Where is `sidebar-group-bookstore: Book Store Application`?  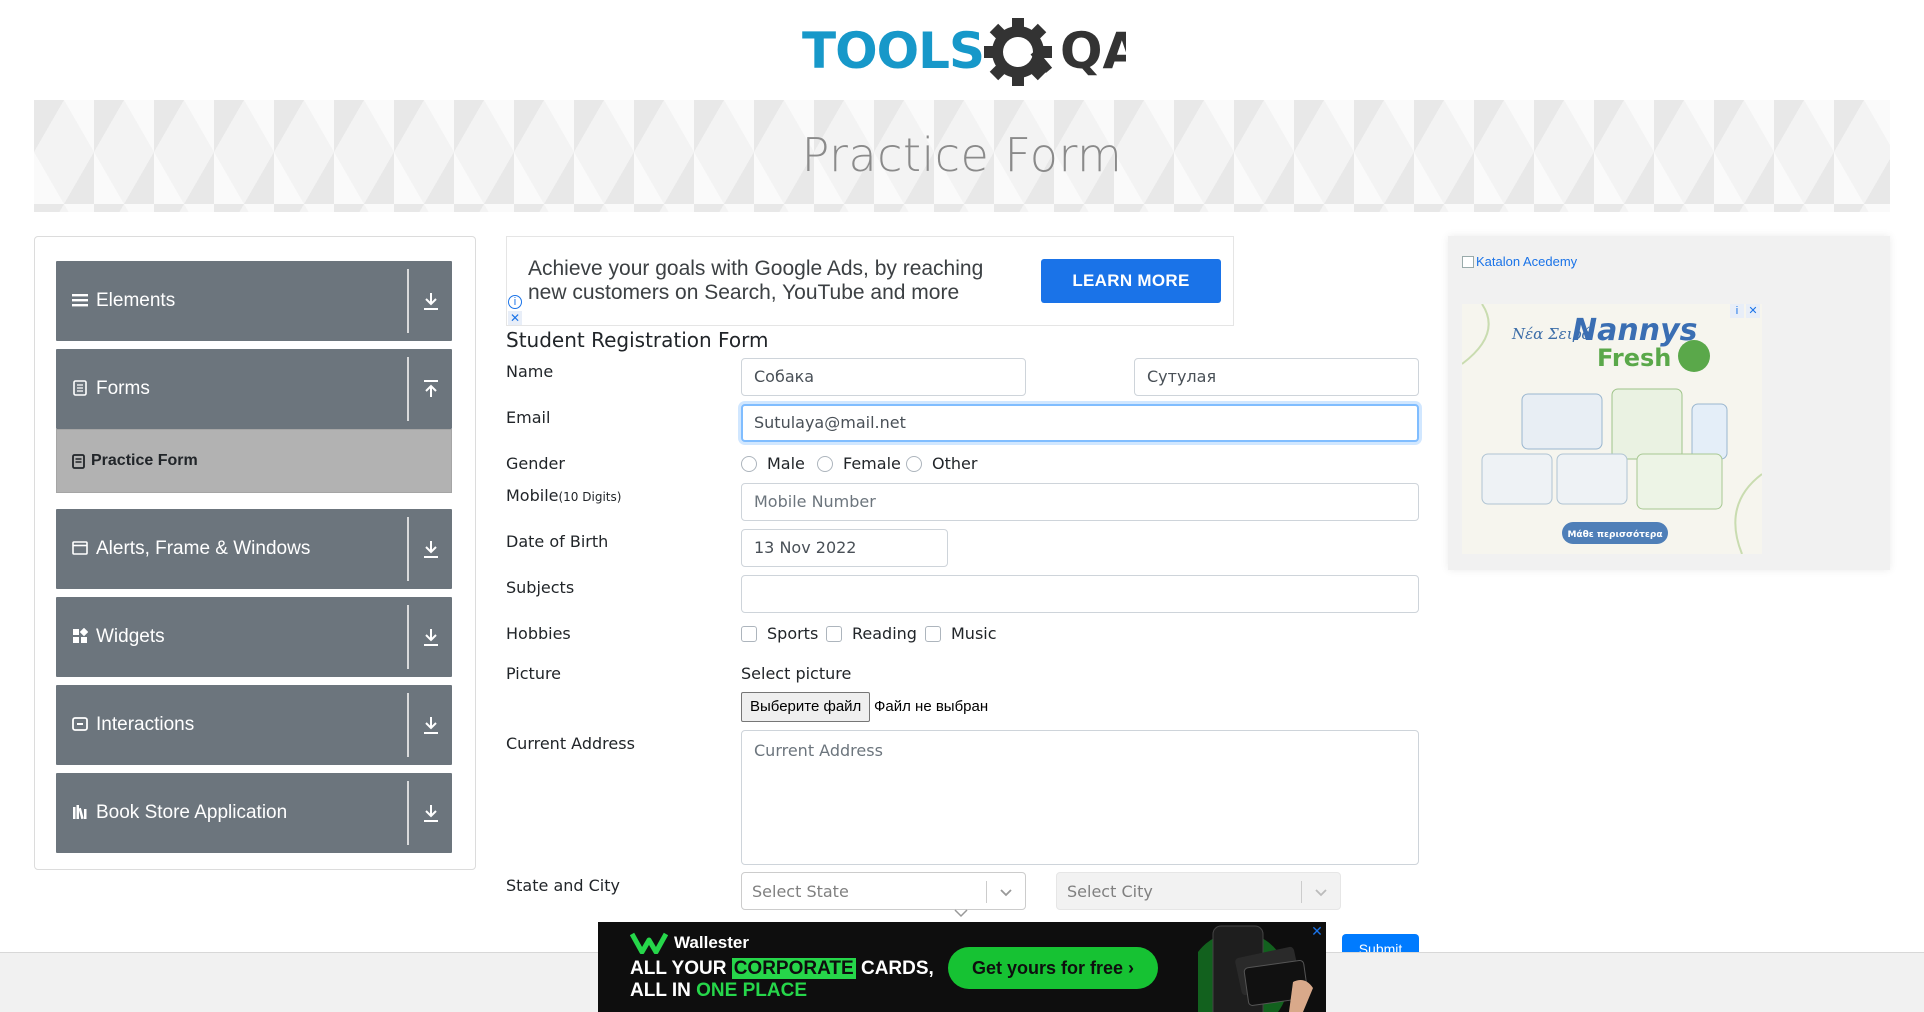 sidebar-group-bookstore: Book Store Application is located at coordinates (254, 813).